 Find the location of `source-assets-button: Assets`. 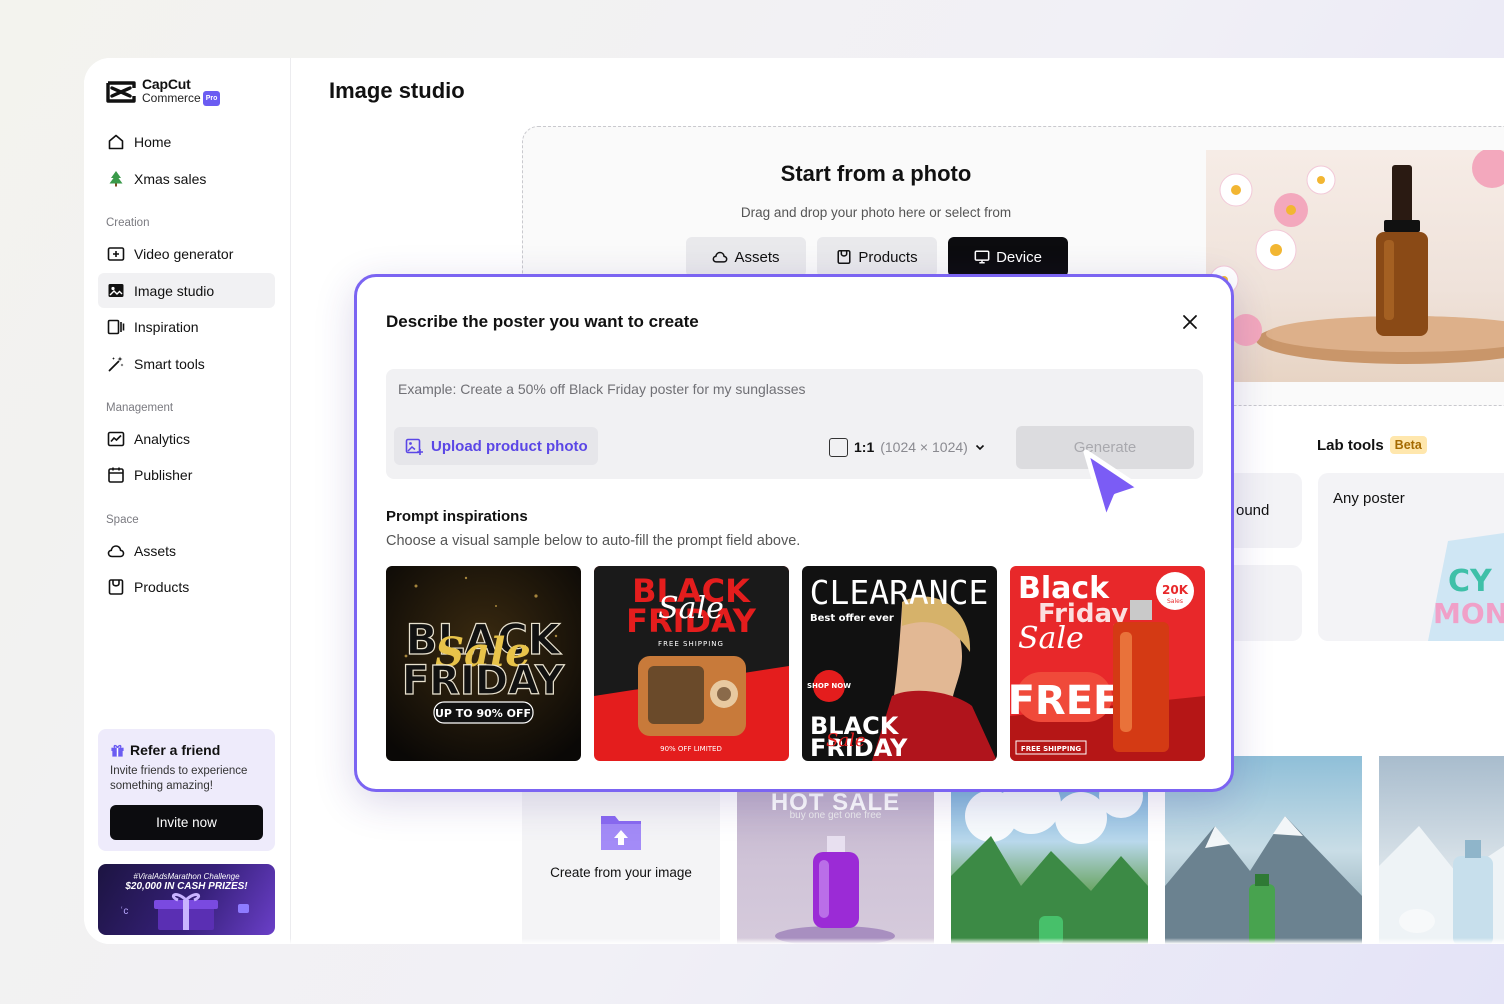

source-assets-button: Assets is located at coordinates (746, 257).